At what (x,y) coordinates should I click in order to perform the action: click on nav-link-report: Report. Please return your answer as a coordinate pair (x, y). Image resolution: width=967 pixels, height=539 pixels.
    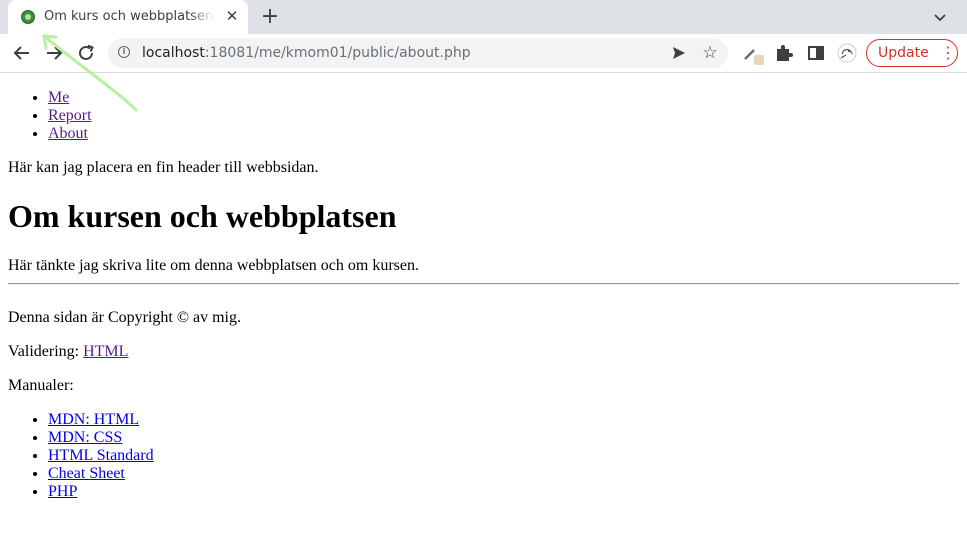
    Looking at the image, I should click on (70, 115).